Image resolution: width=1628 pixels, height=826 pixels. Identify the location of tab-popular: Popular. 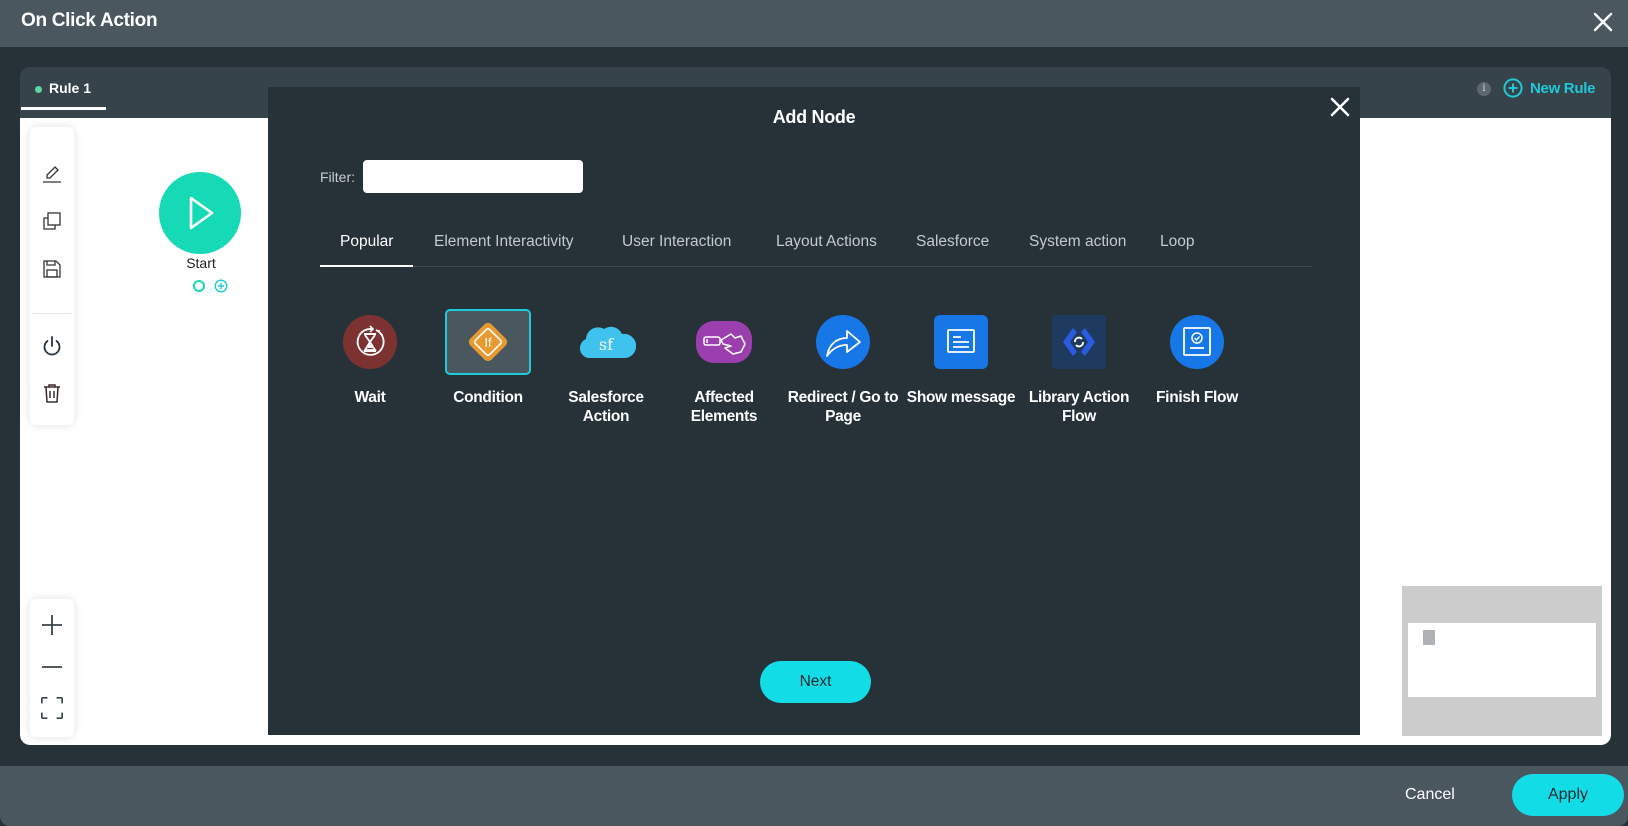
(367, 247).